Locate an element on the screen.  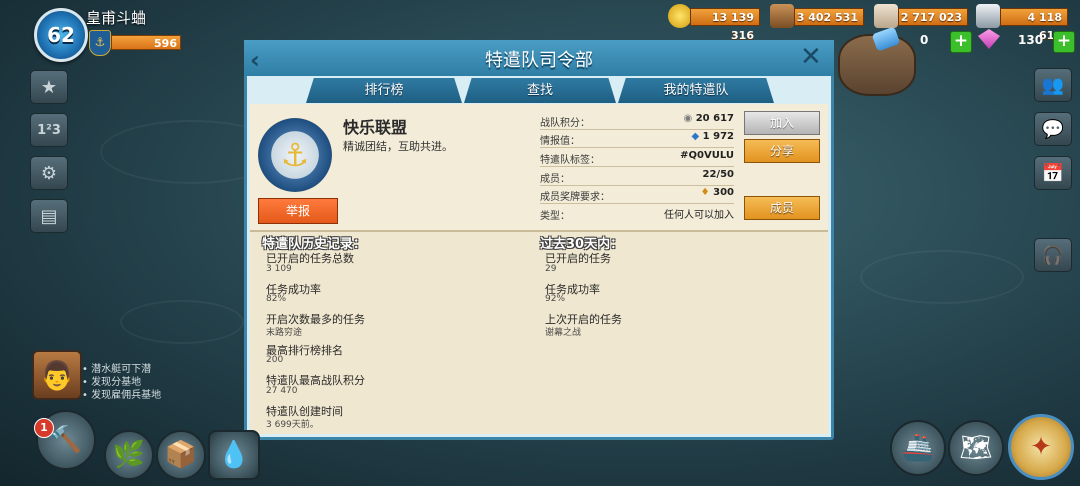
add-diamonds-button: + is located at coordinates (1064, 42).